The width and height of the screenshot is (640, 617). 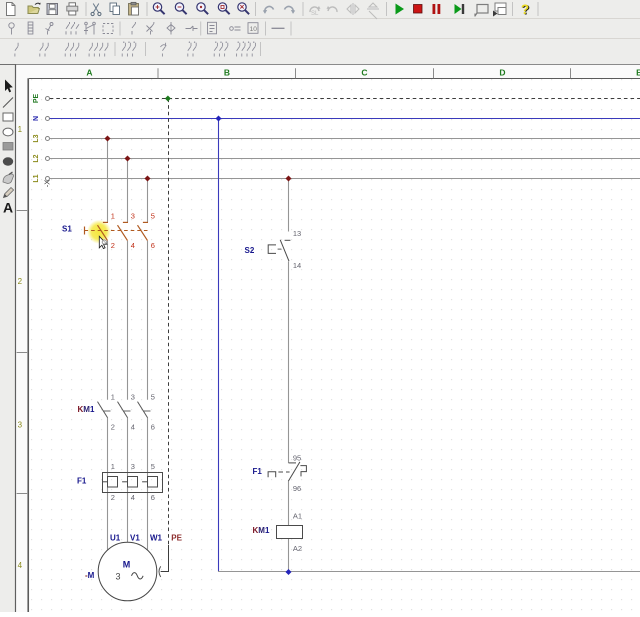 What do you see at coordinates (36, 158) in the screenshot?
I see `svg-text: L2` at bounding box center [36, 158].